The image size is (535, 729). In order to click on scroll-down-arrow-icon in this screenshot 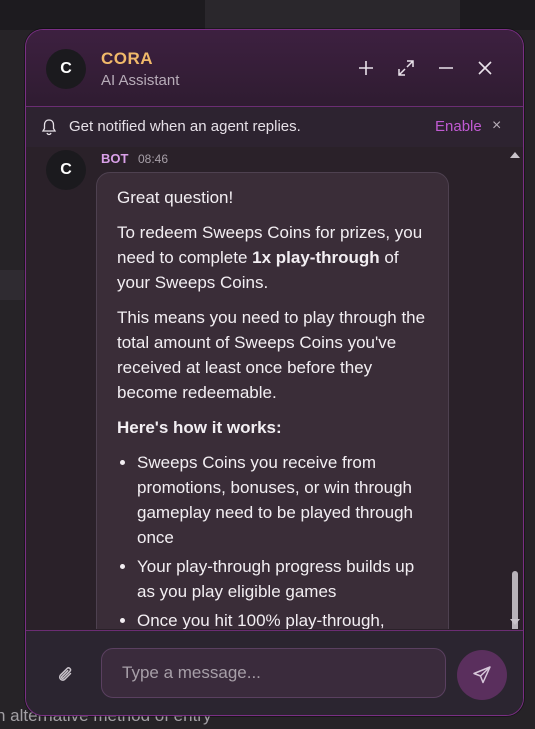, I will do `click(515, 622)`.